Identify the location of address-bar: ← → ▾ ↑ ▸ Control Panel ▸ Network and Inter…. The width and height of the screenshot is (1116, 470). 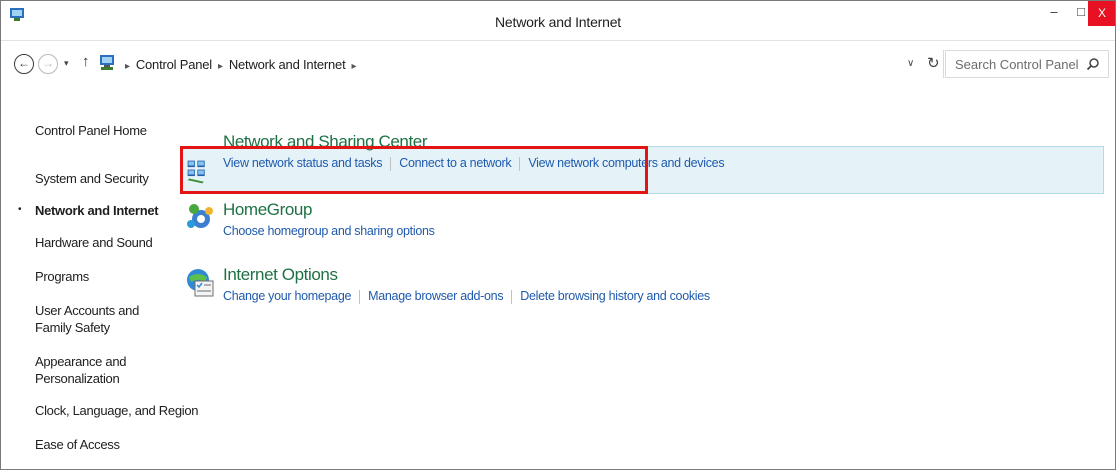
(558, 67).